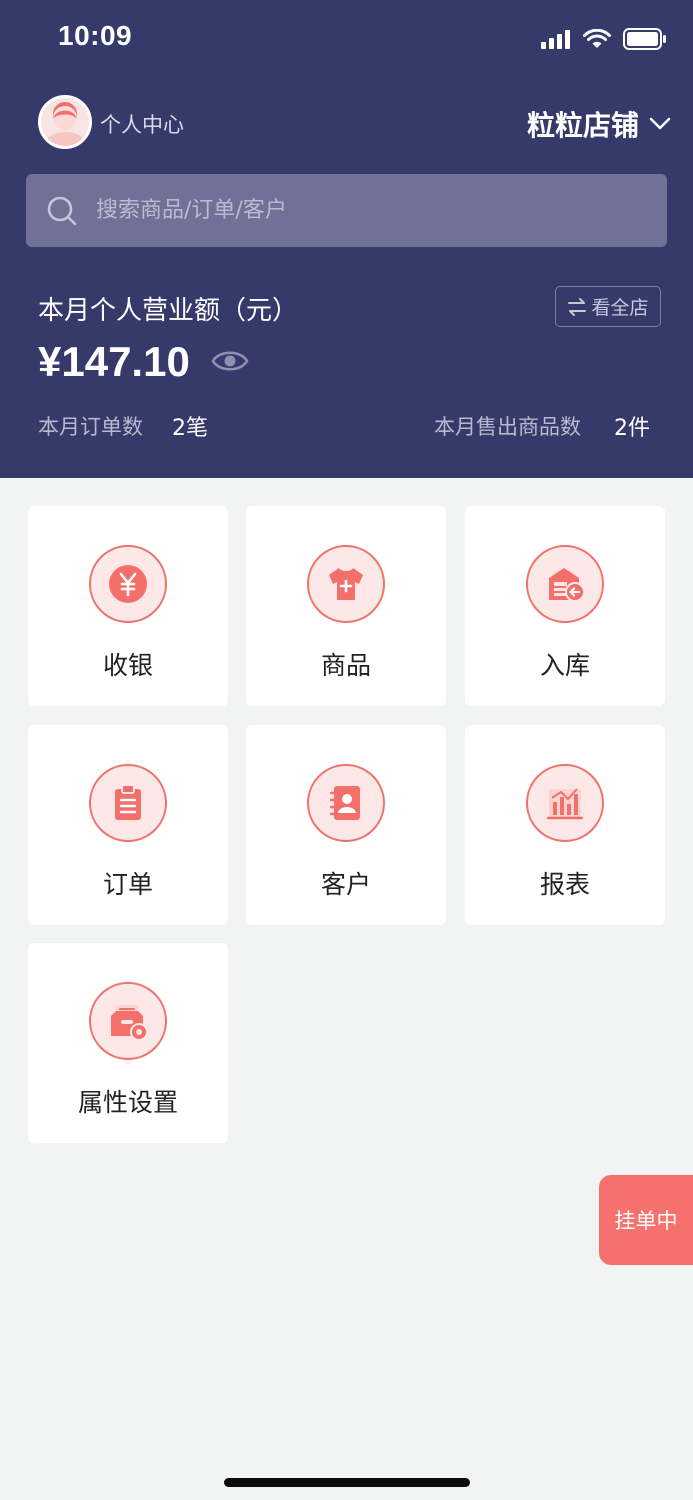  I want to click on profile-center-link: 个人中心, so click(142, 124).